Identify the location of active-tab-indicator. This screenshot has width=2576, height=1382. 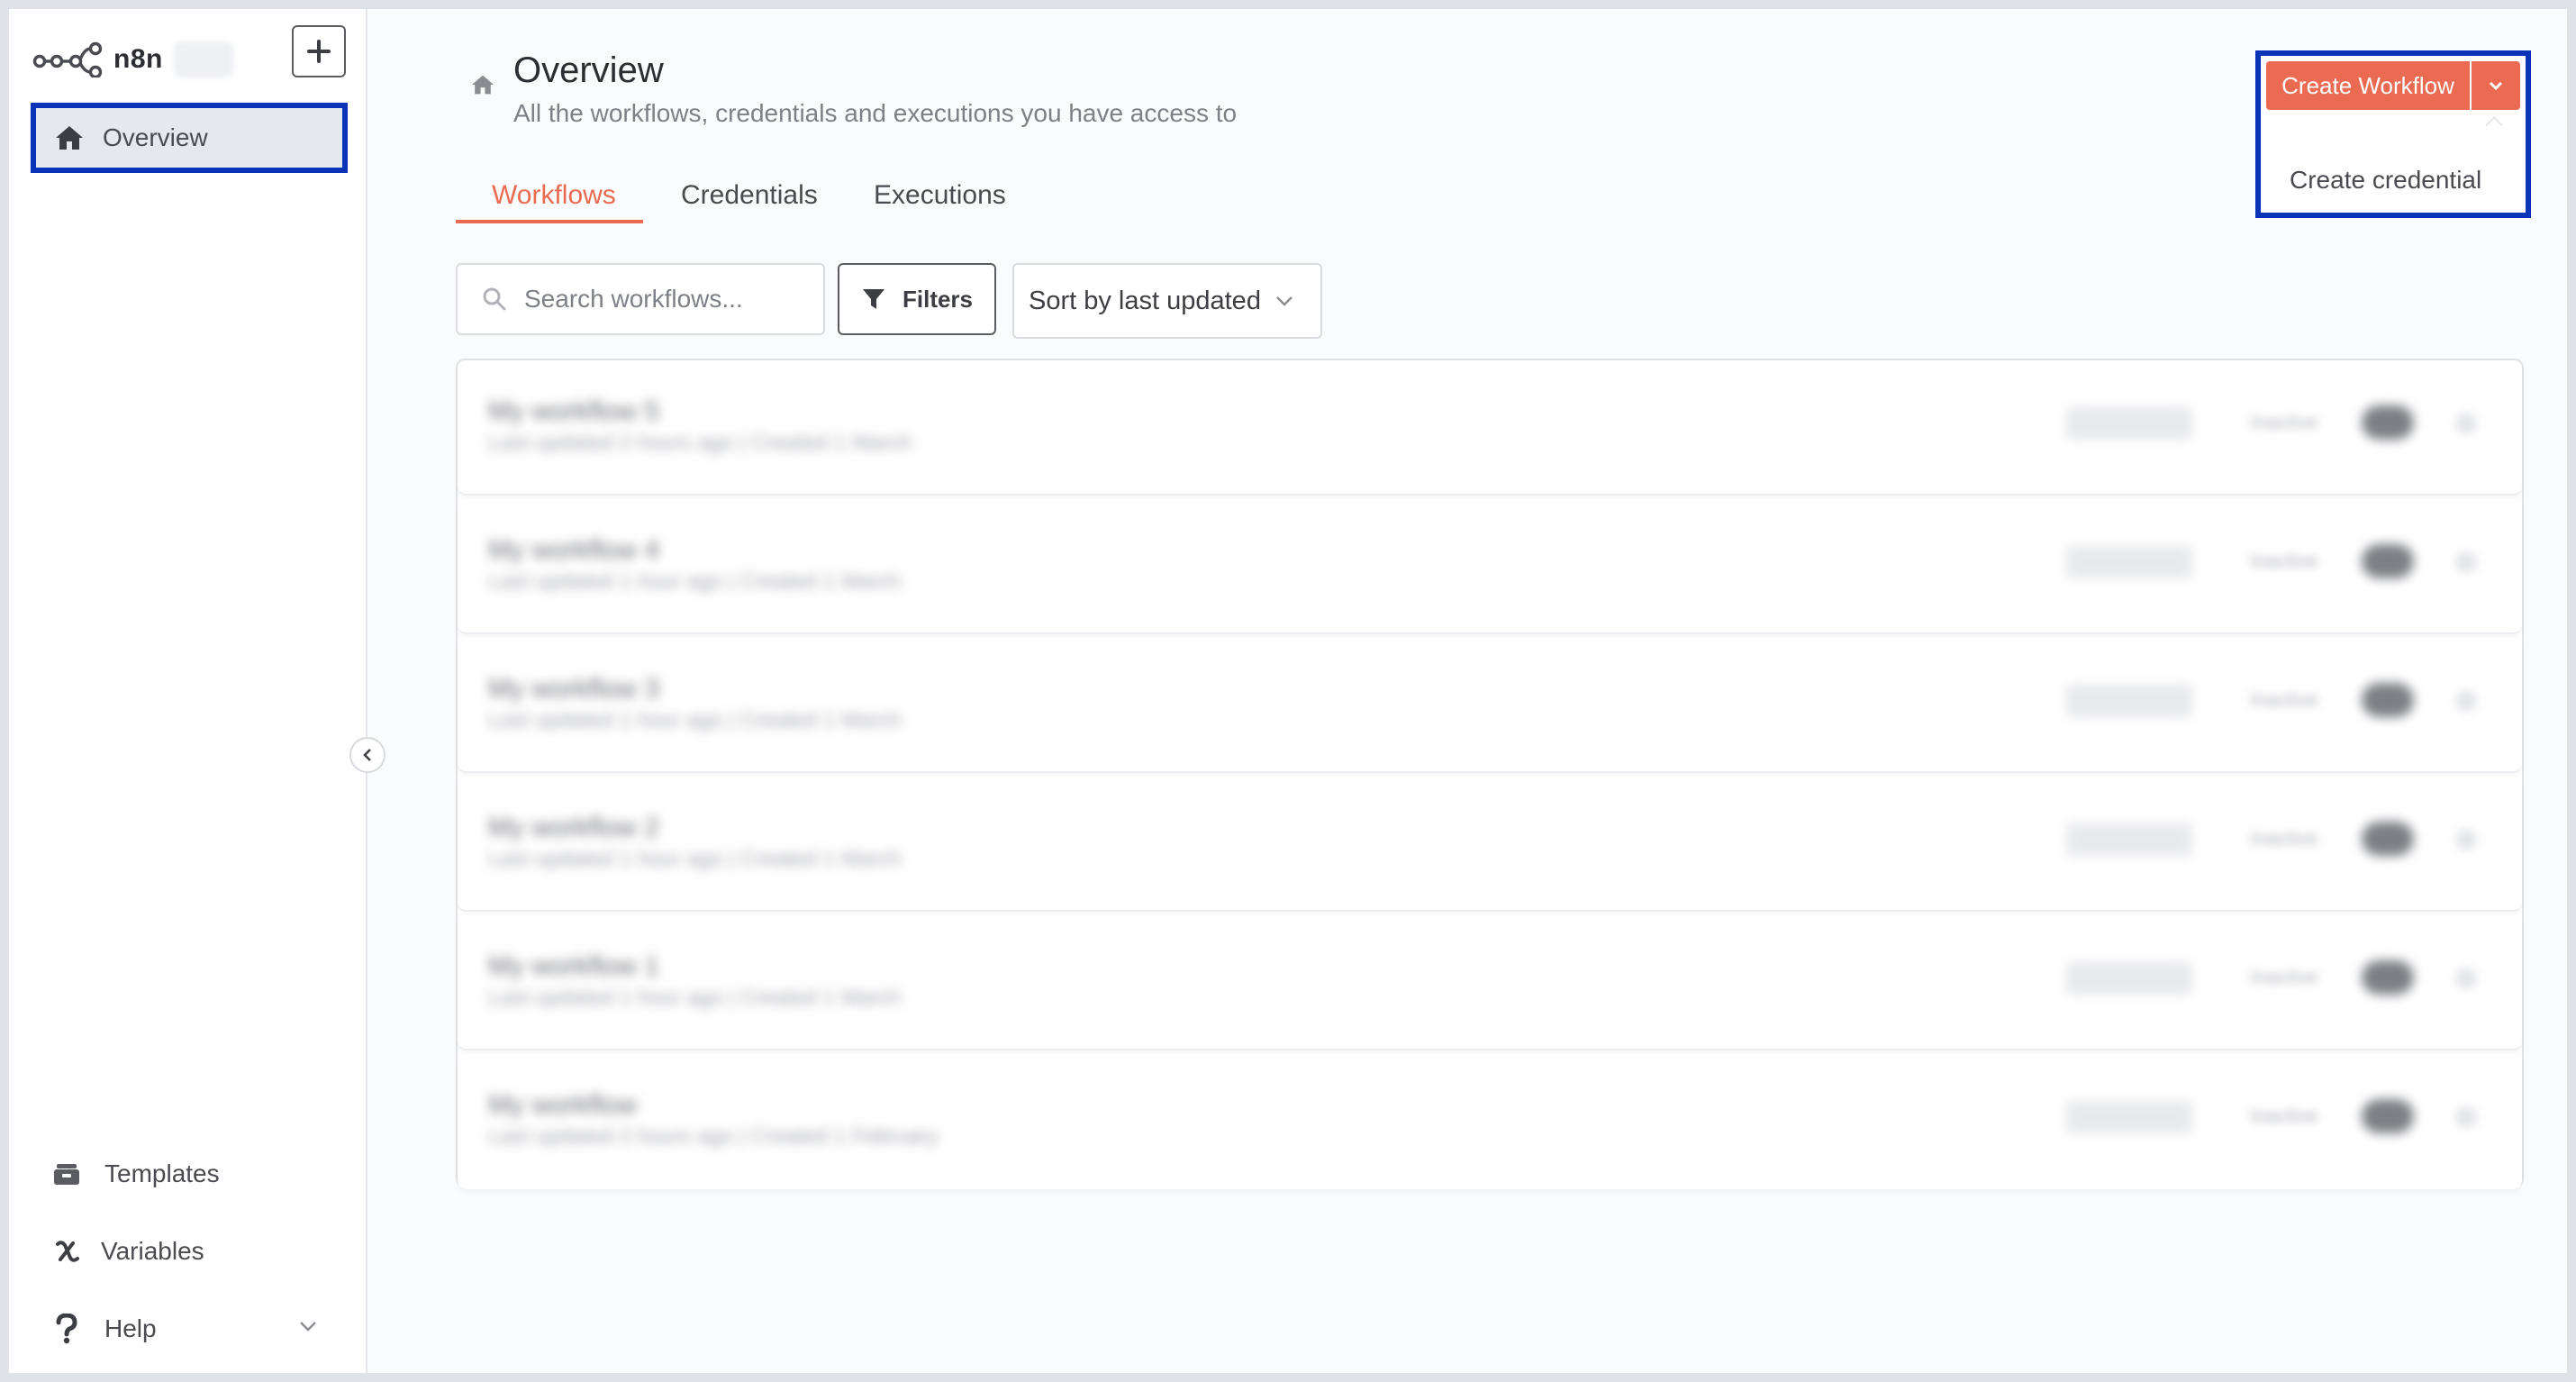
(550, 221).